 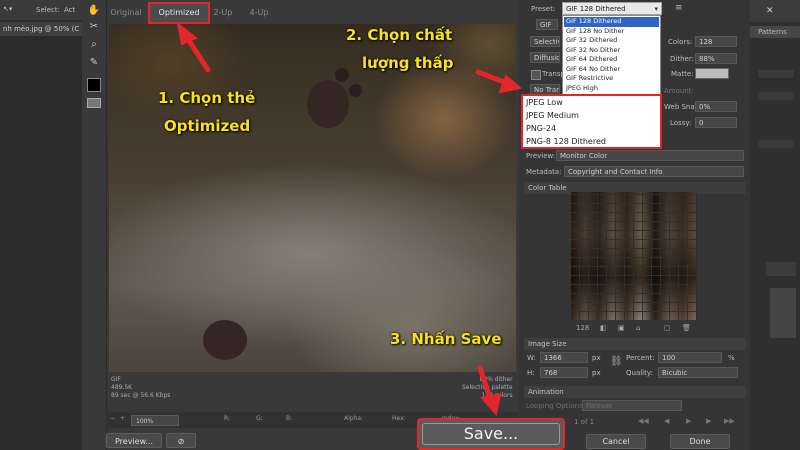 I want to click on arrow-head-optimized, so click(x=187, y=33).